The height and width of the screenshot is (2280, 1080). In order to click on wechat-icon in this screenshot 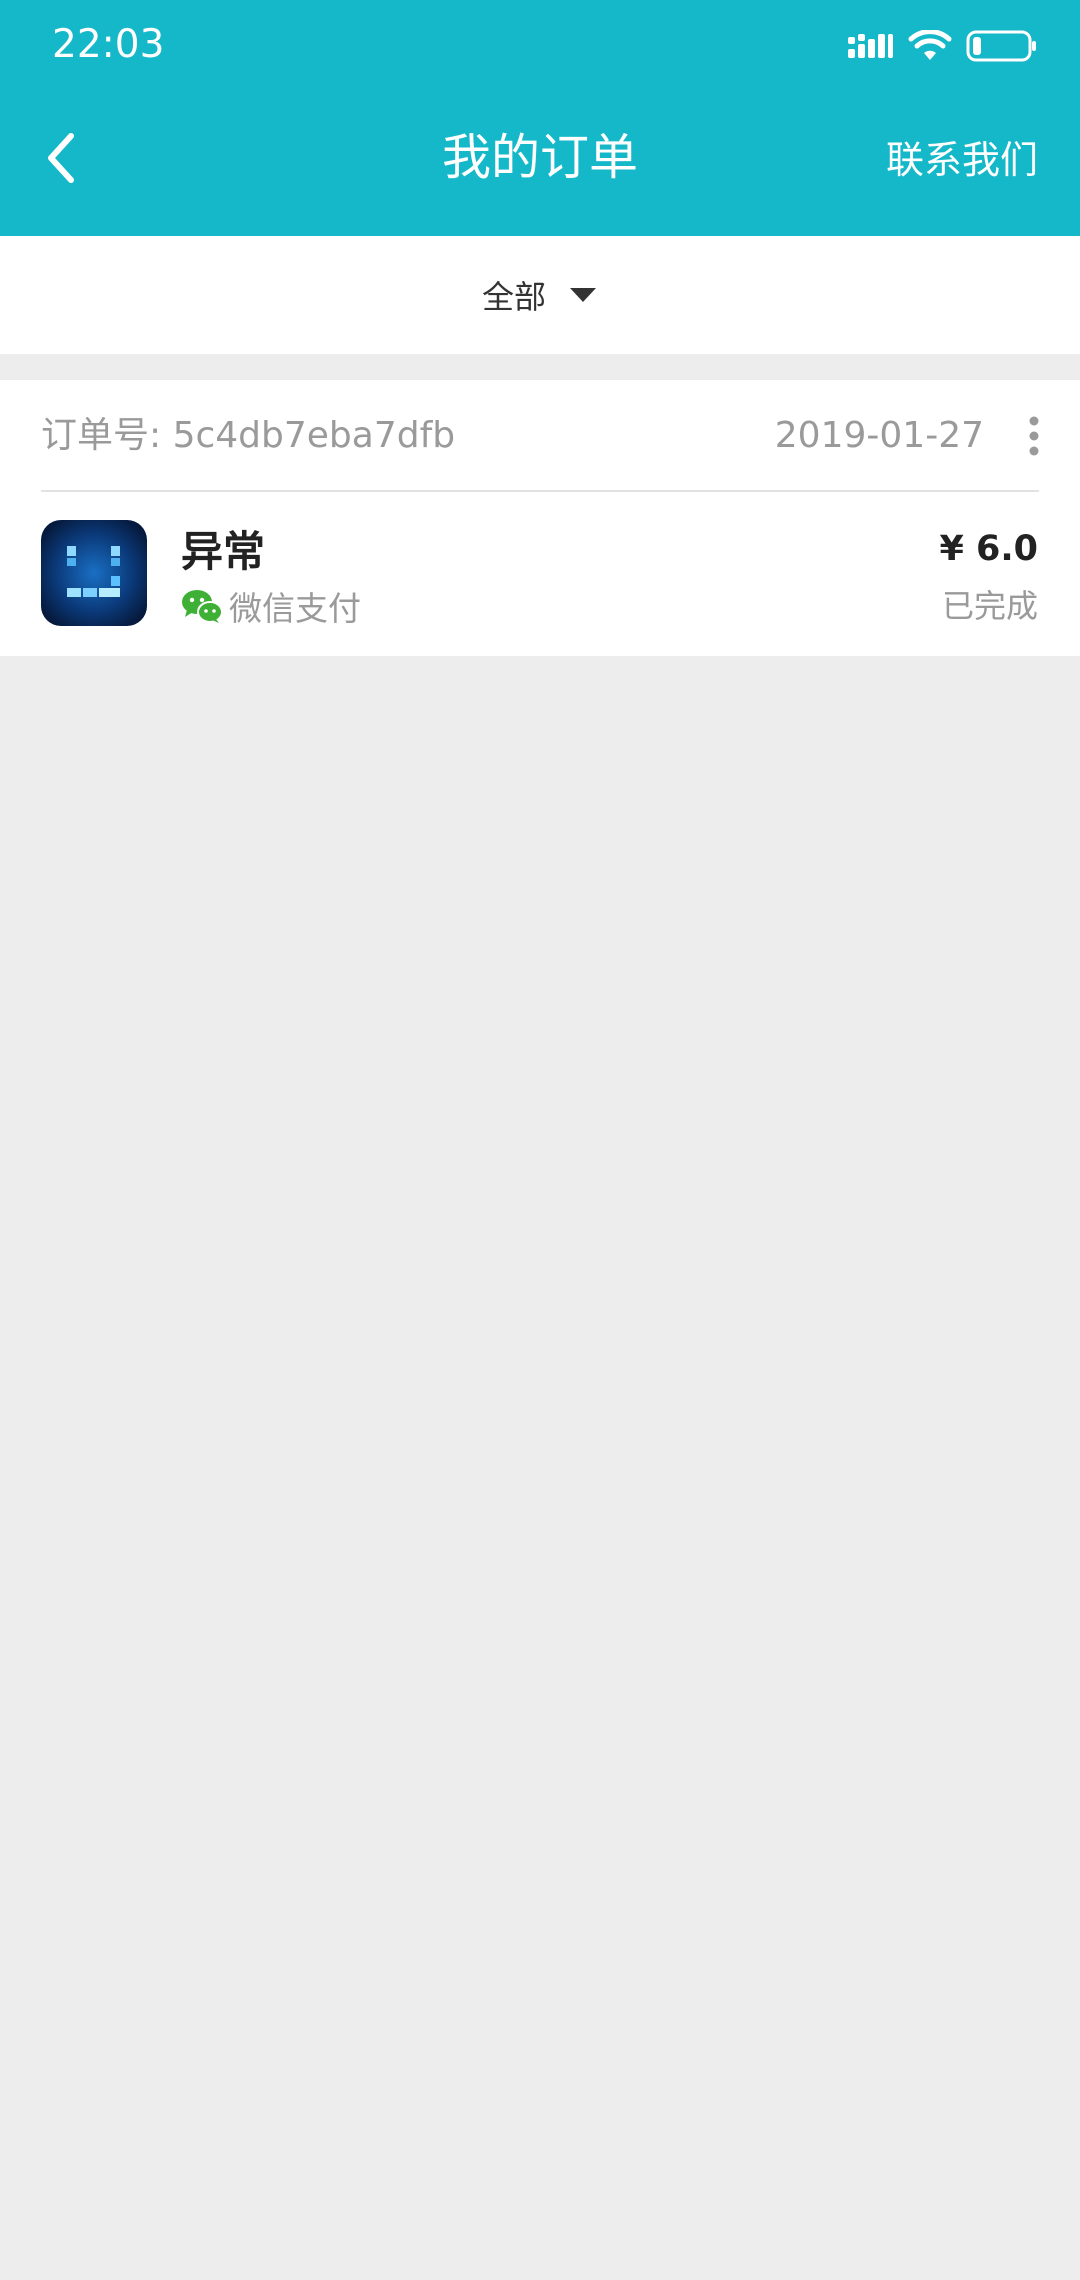, I will do `click(202, 606)`.